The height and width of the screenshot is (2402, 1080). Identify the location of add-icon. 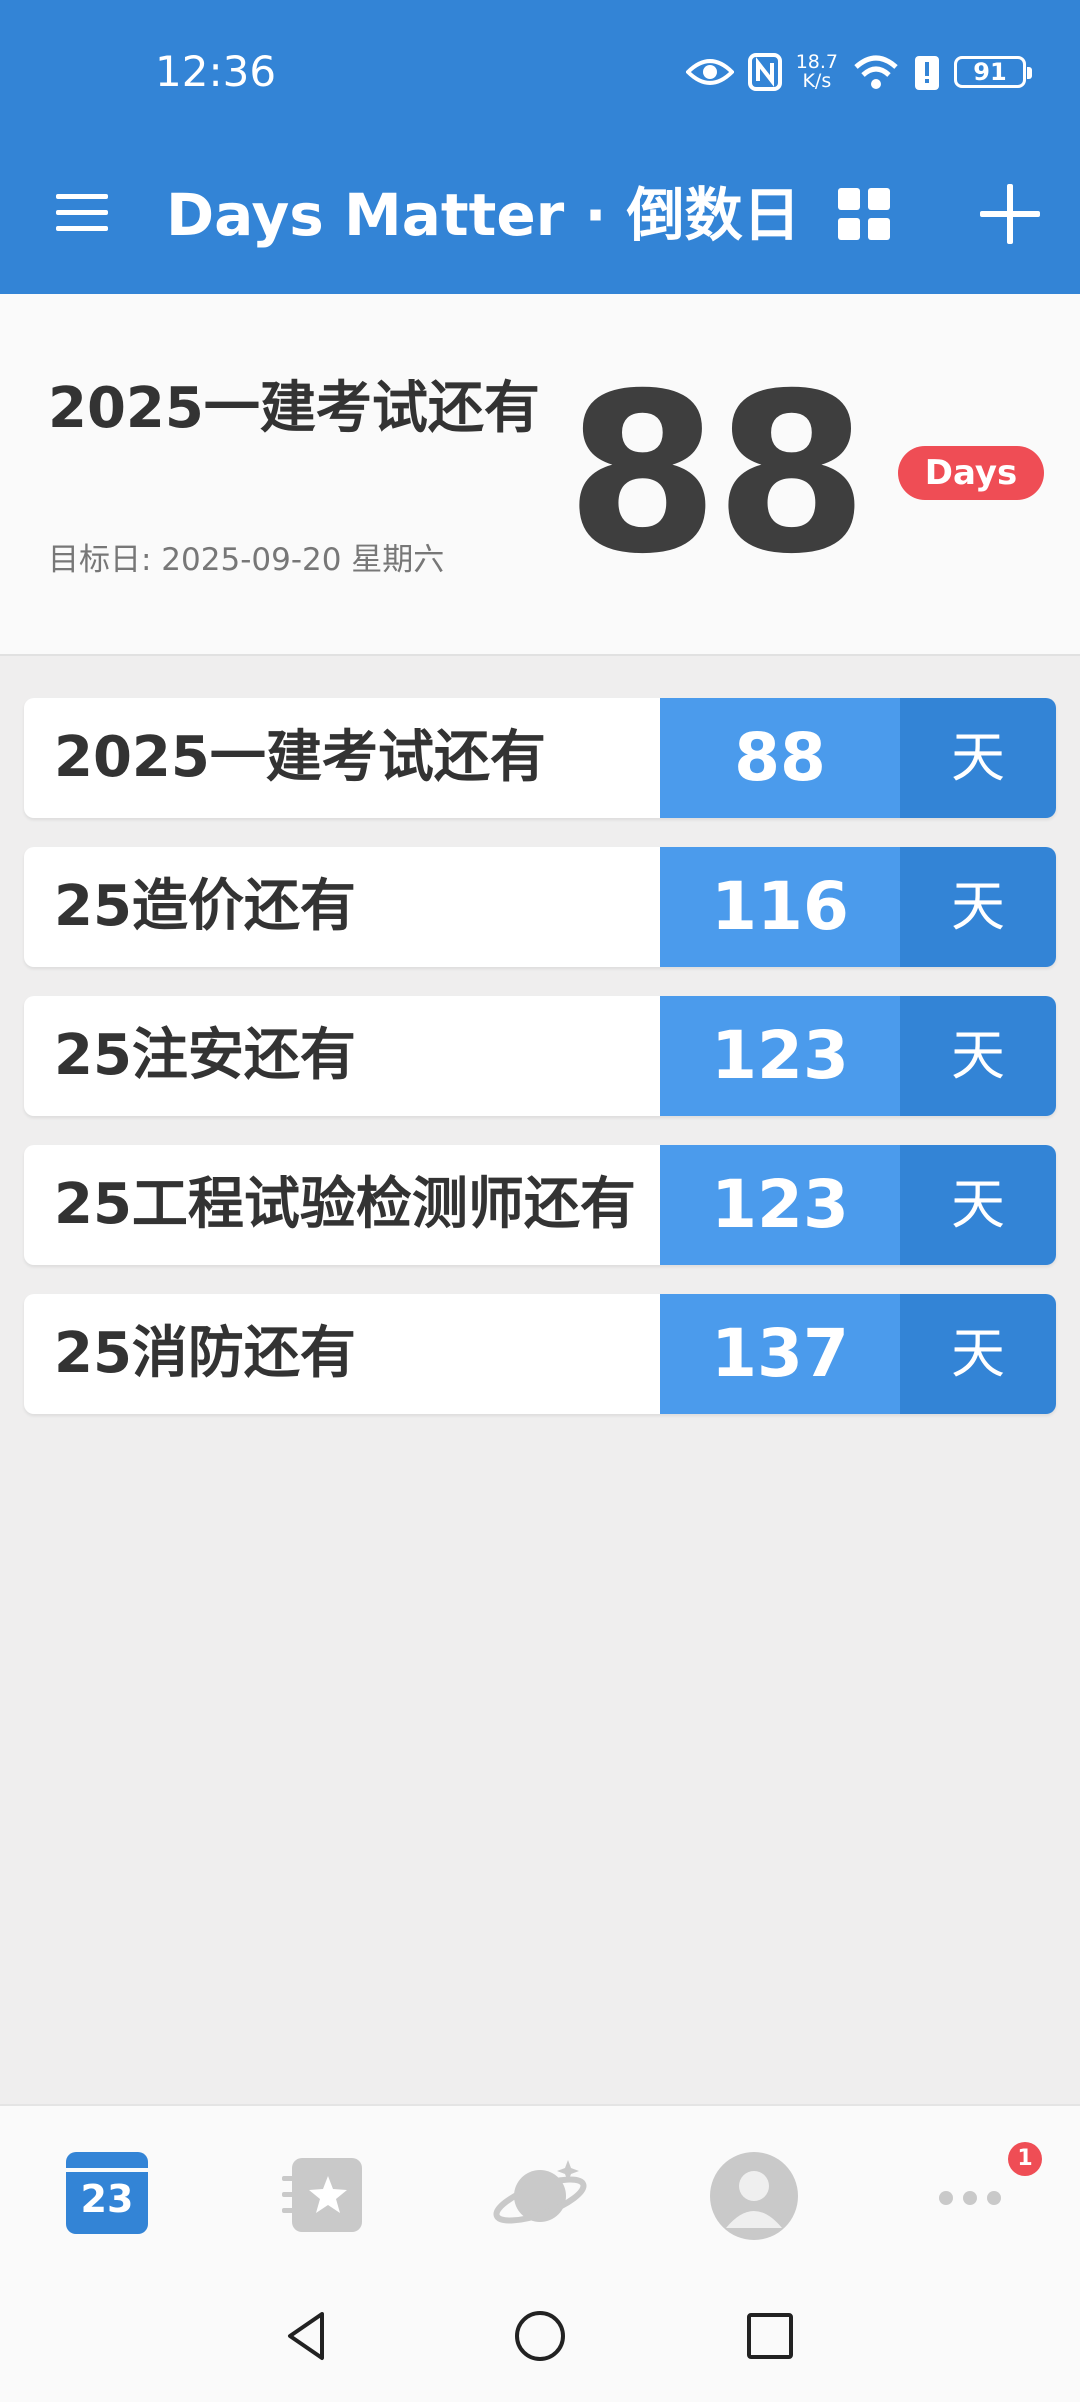
(1010, 214).